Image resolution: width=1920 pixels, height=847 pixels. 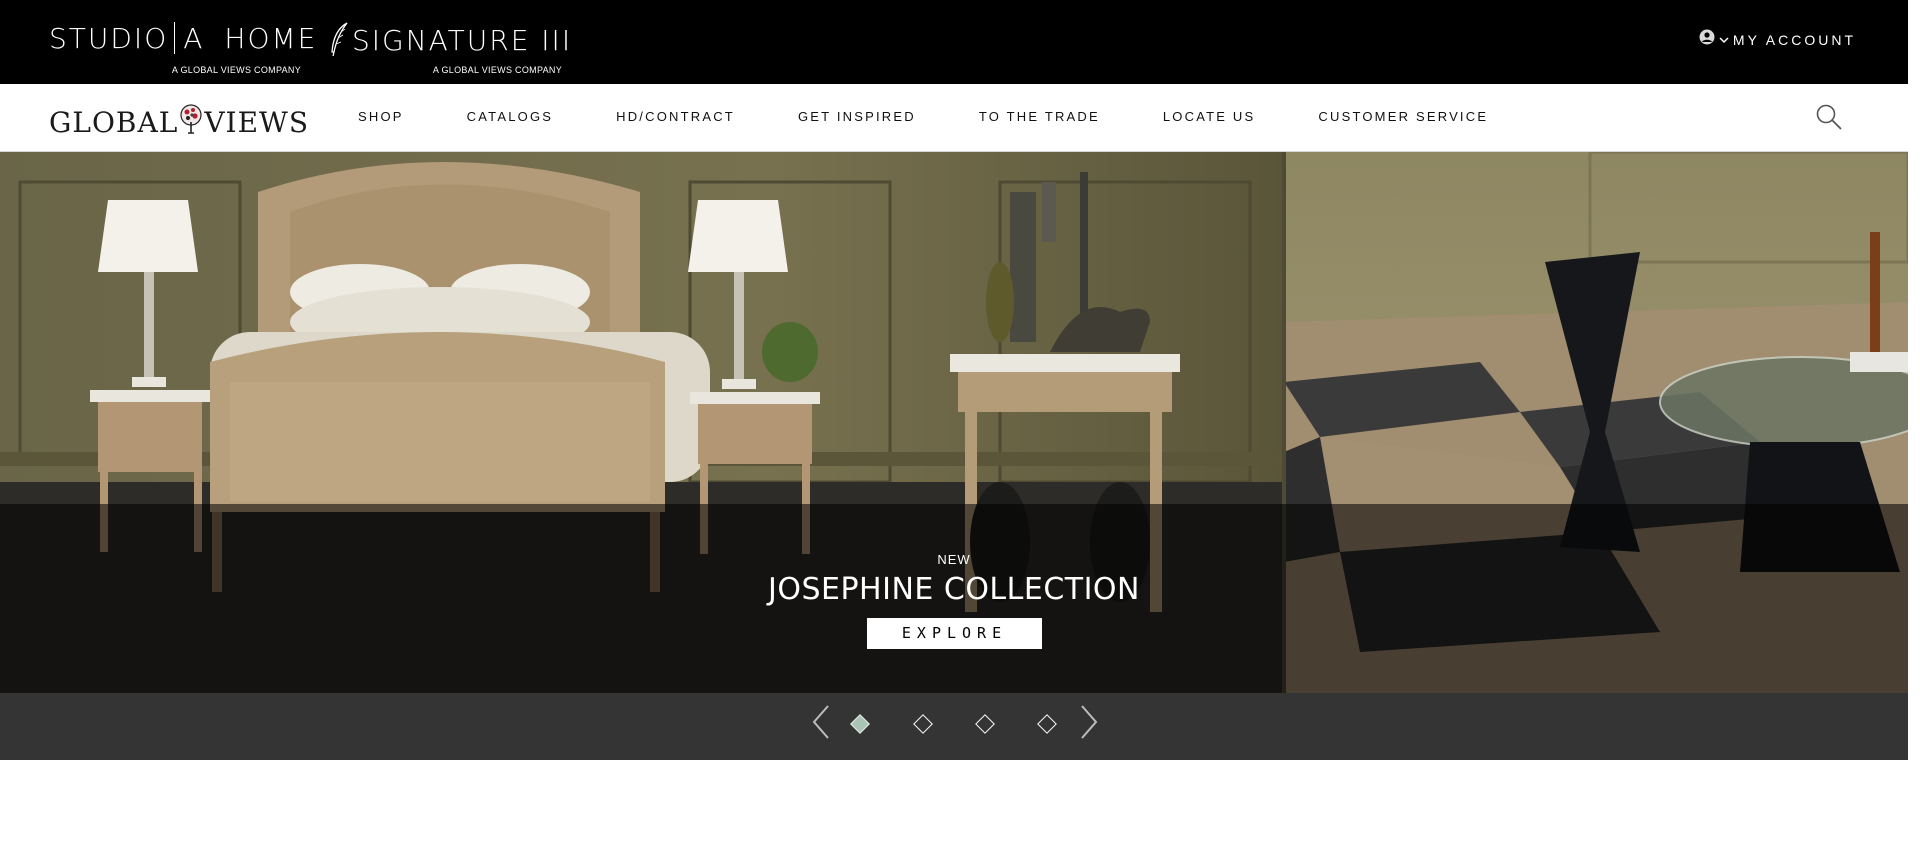 What do you see at coordinates (236, 70) in the screenshot?
I see `studio-a-tagline: A GLOBAL VIEWS COMPANY` at bounding box center [236, 70].